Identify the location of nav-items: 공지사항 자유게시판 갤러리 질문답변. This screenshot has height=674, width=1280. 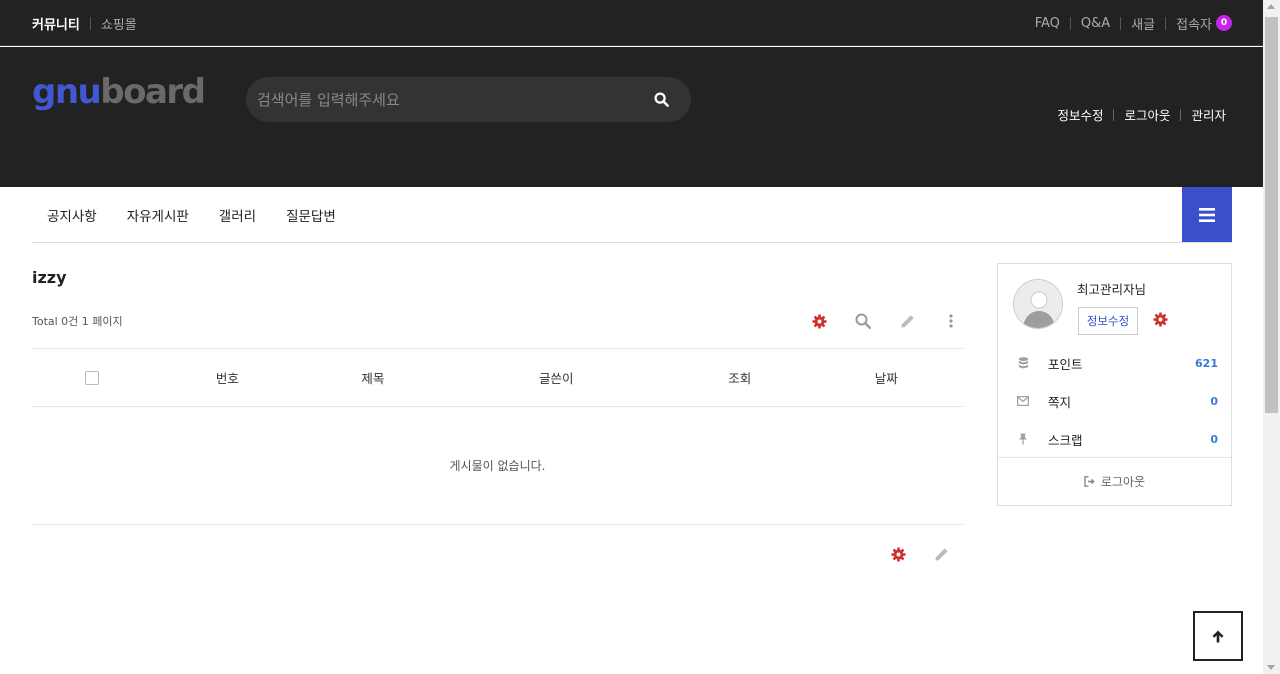
(632, 214).